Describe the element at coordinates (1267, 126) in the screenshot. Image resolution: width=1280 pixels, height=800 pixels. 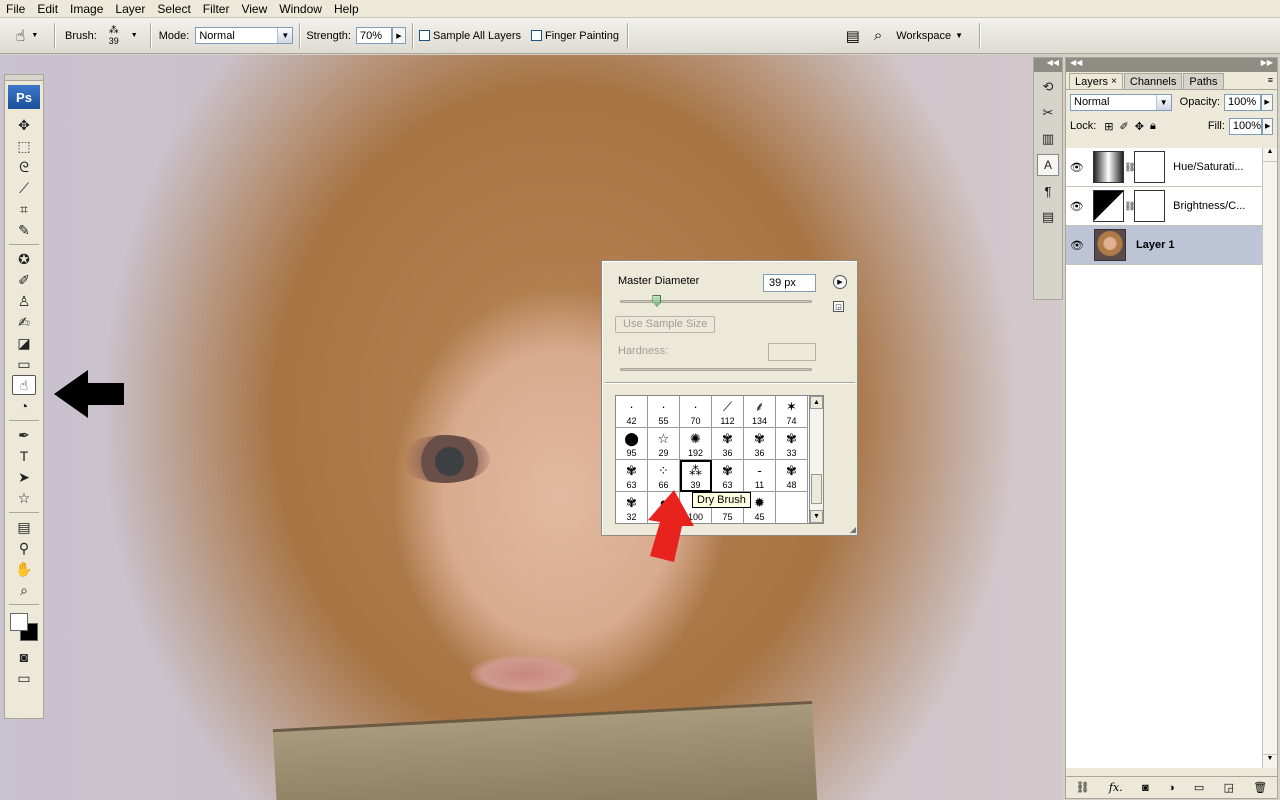
I see `fill-slider-button: ▶` at that location.